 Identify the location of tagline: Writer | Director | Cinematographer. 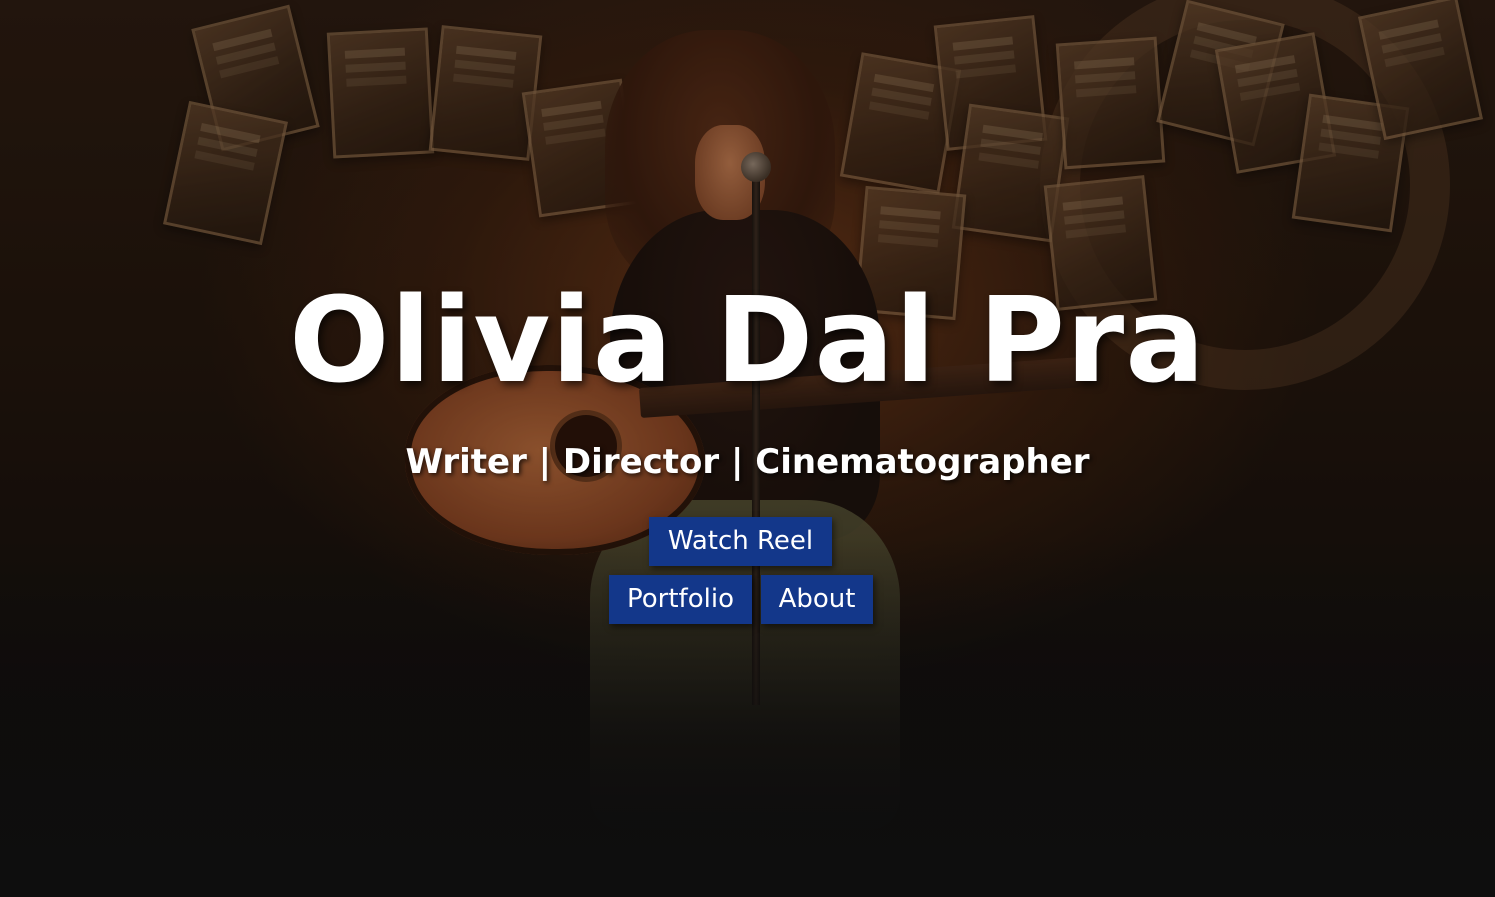
(747, 462).